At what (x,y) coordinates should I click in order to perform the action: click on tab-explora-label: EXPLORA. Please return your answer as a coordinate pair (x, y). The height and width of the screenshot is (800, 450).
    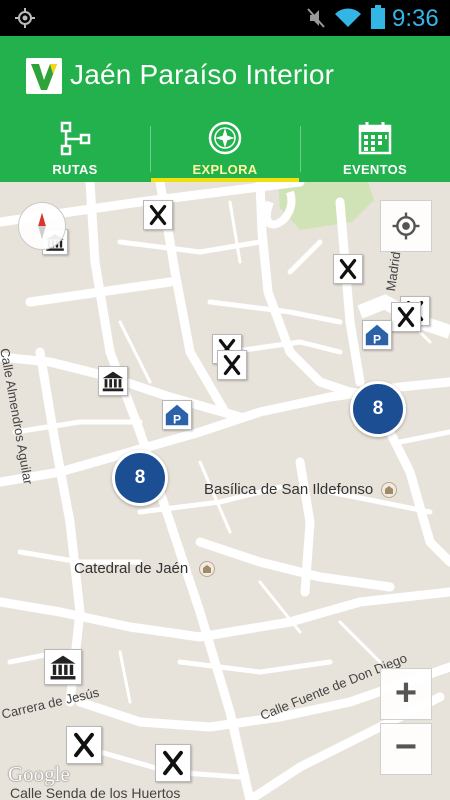
    Looking at the image, I should click on (225, 169).